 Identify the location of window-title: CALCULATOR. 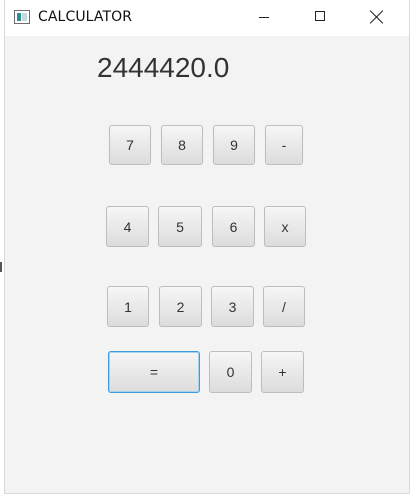
(85, 17).